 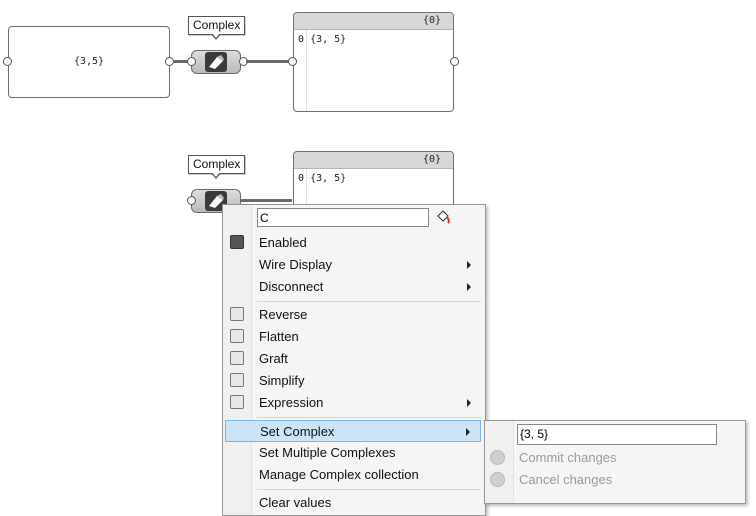 I want to click on reverse-icon, so click(x=237, y=314).